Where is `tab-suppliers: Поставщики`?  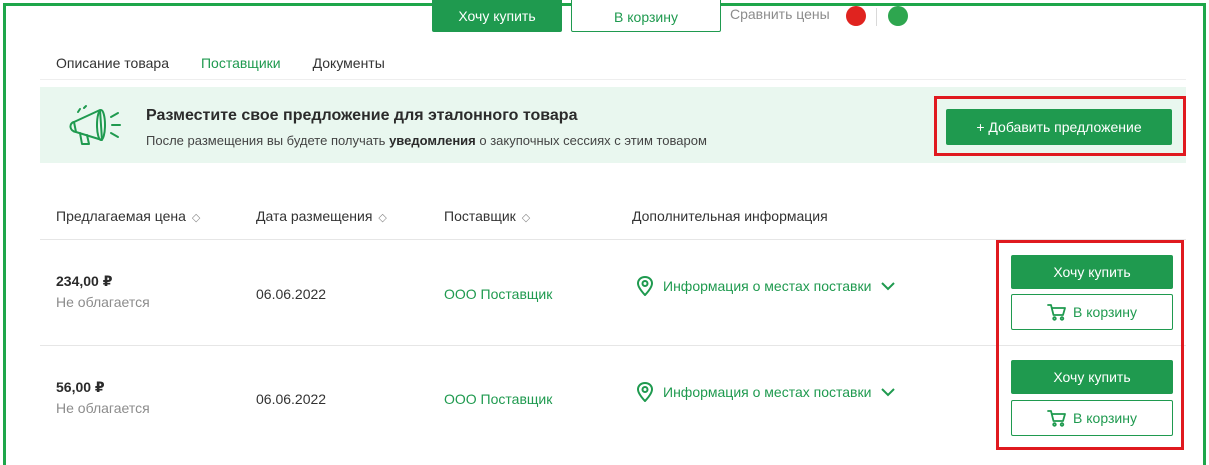
tab-suppliers: Поставщики is located at coordinates (241, 63).